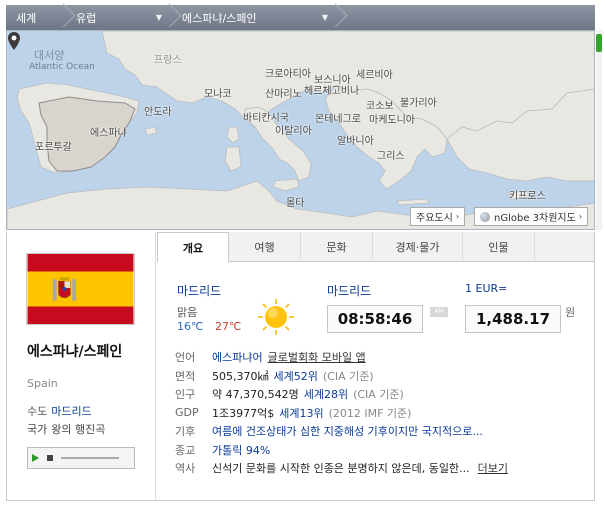 Image resolution: width=604 pixels, height=507 pixels. I want to click on tab-bar: 개요 여행 문화 경제·물가 인물, so click(375, 247).